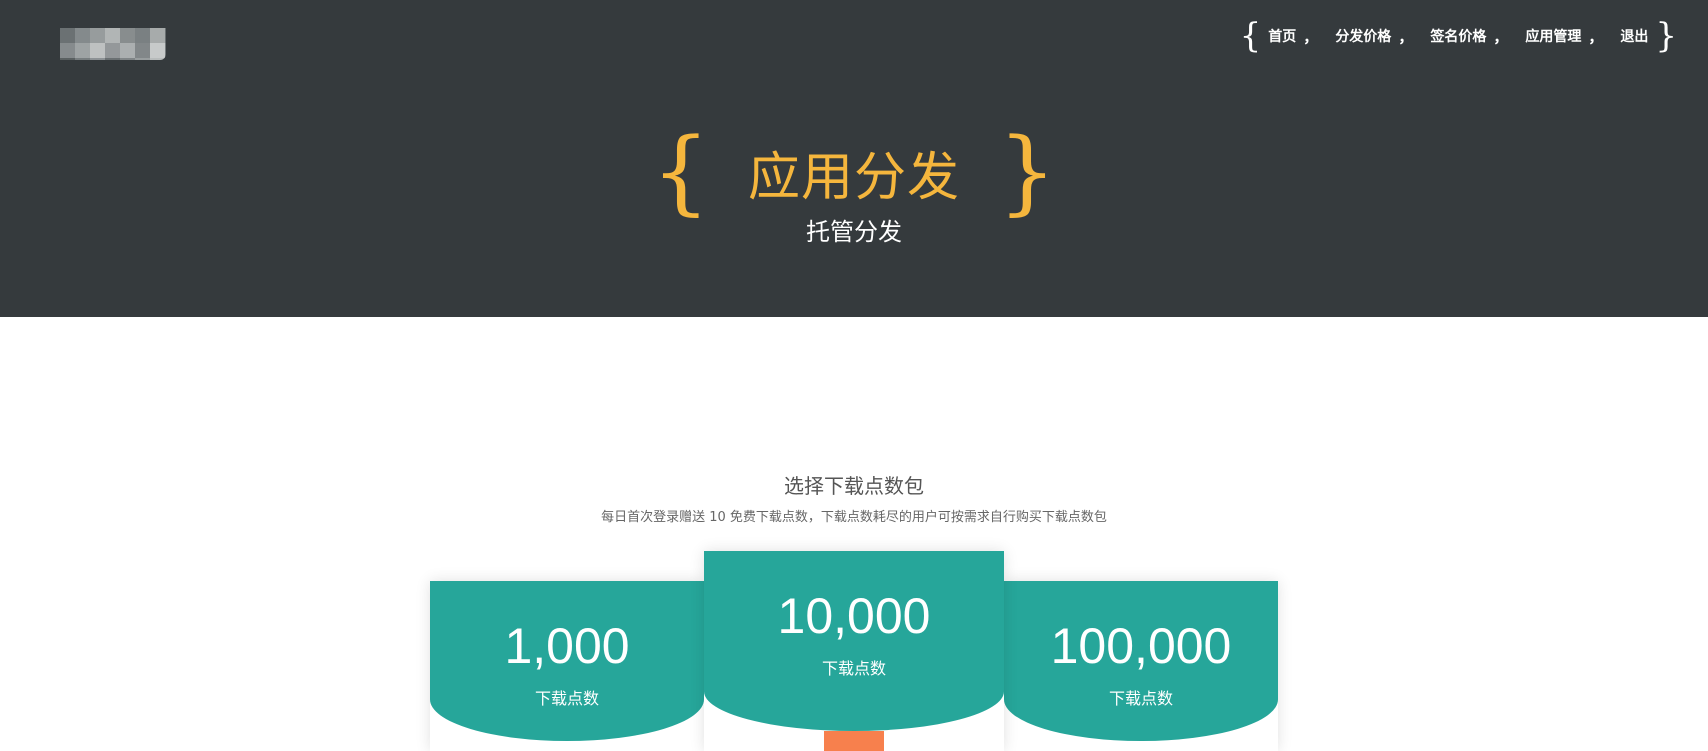 The height and width of the screenshot is (751, 1708). I want to click on nav-item-signing-pricing: 签名价格, so click(1458, 36).